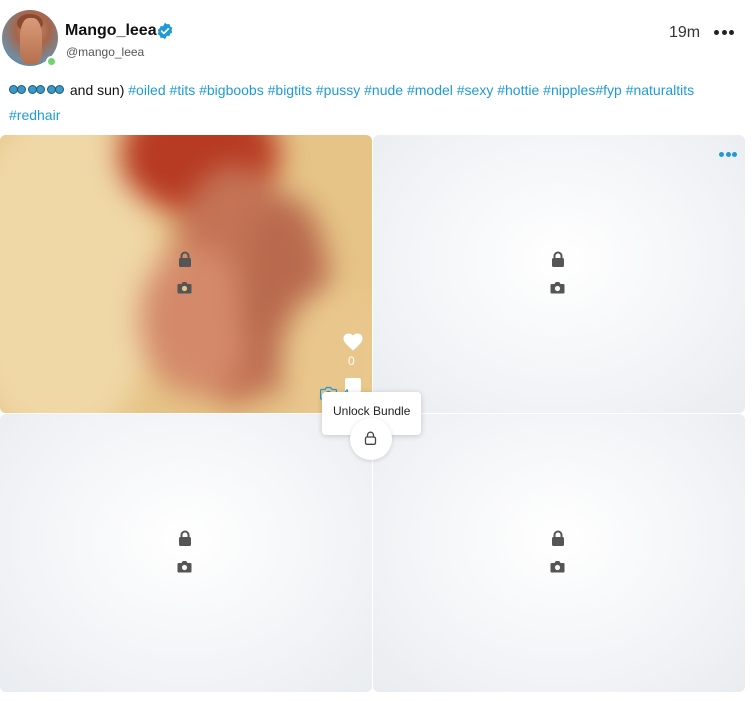  Describe the element at coordinates (290, 90) in the screenshot. I see `hashtag-link: #bigtits` at that location.